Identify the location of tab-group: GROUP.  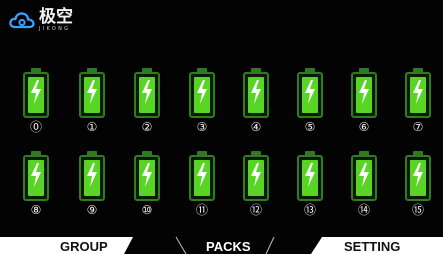
(84, 246).